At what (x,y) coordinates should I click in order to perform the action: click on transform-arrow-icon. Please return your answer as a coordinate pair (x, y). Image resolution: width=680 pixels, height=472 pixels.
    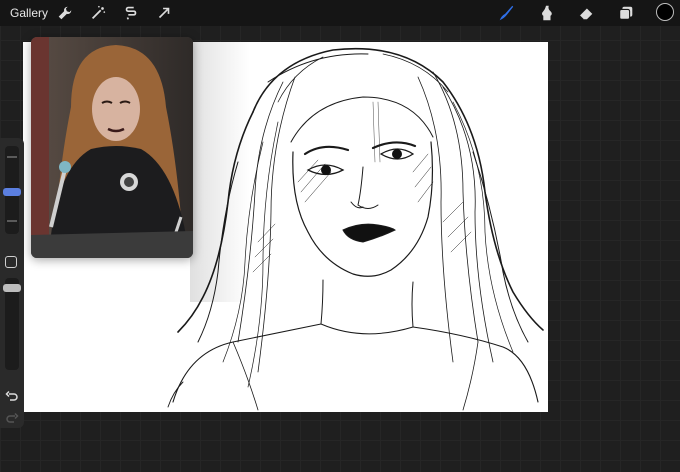
    Looking at the image, I should click on (164, 13).